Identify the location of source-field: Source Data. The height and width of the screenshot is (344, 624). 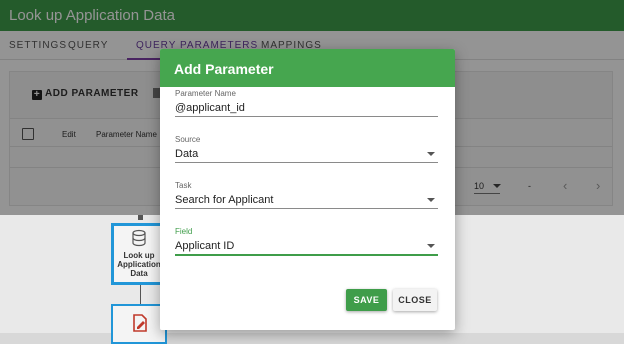
(306, 149).